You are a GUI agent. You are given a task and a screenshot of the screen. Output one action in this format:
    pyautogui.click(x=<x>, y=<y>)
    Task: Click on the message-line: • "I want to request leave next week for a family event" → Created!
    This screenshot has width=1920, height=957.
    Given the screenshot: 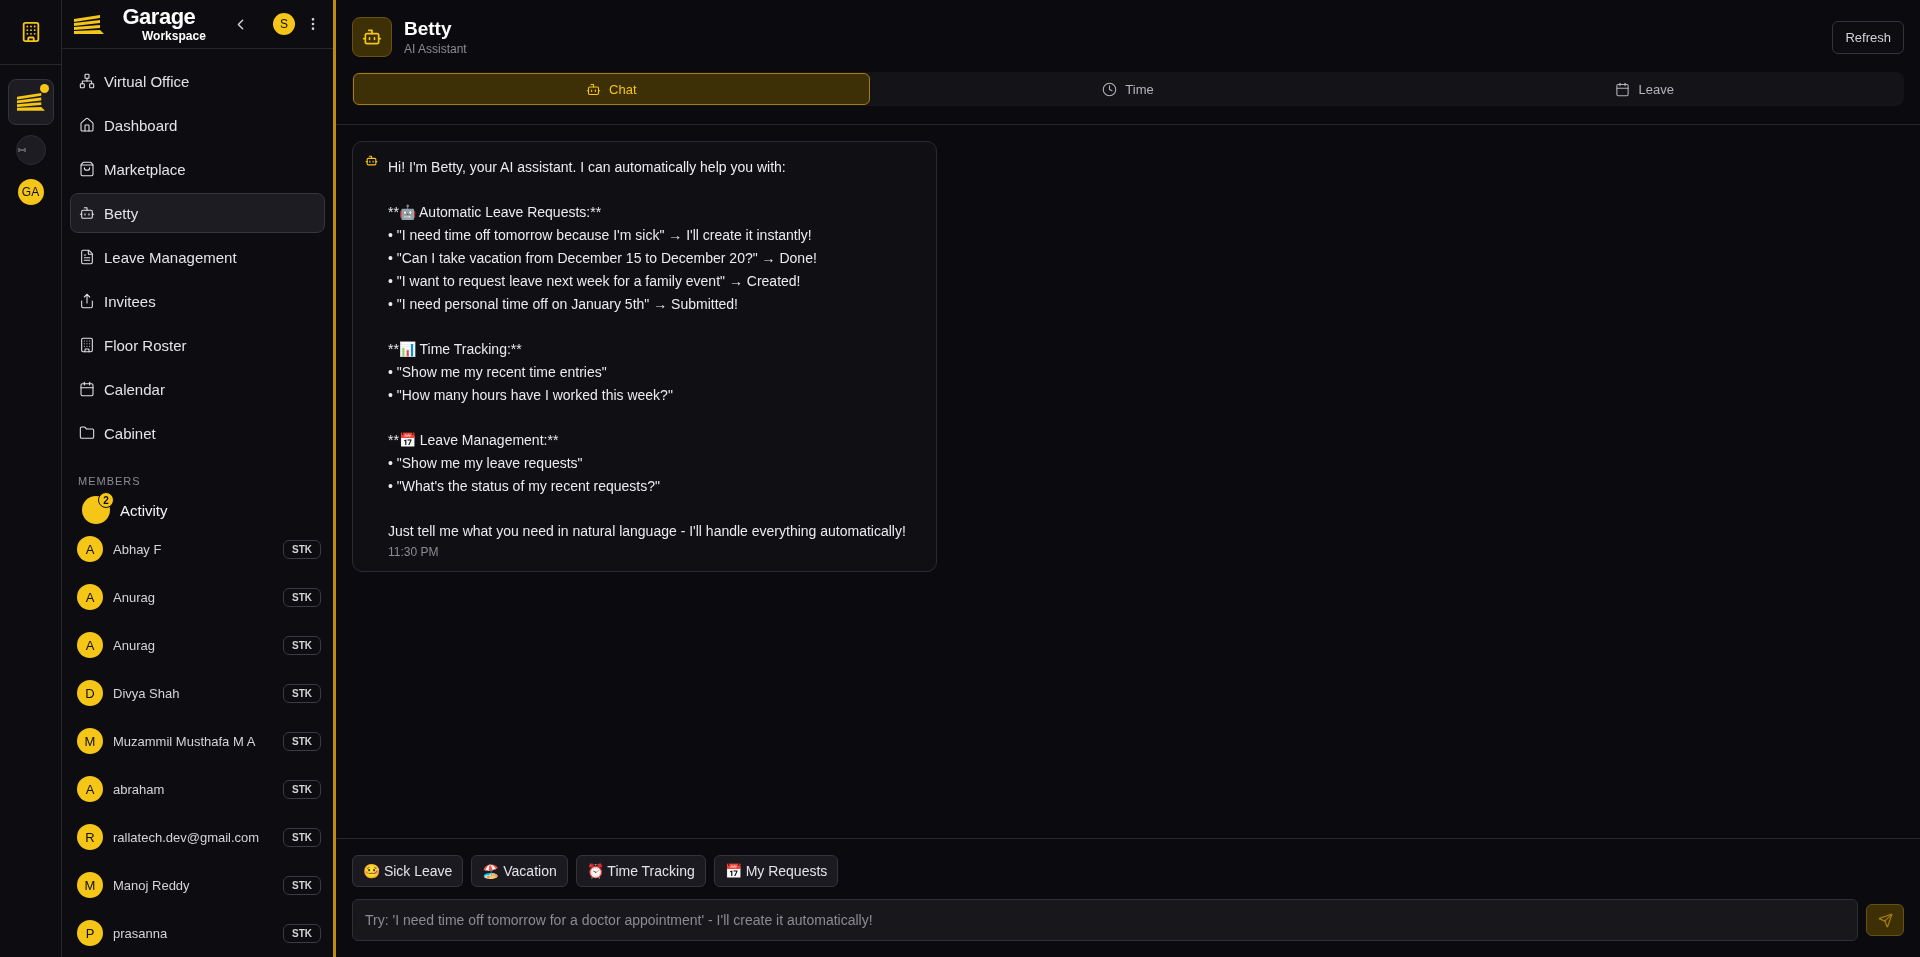 What is the action you would take?
    pyautogui.click(x=595, y=281)
    